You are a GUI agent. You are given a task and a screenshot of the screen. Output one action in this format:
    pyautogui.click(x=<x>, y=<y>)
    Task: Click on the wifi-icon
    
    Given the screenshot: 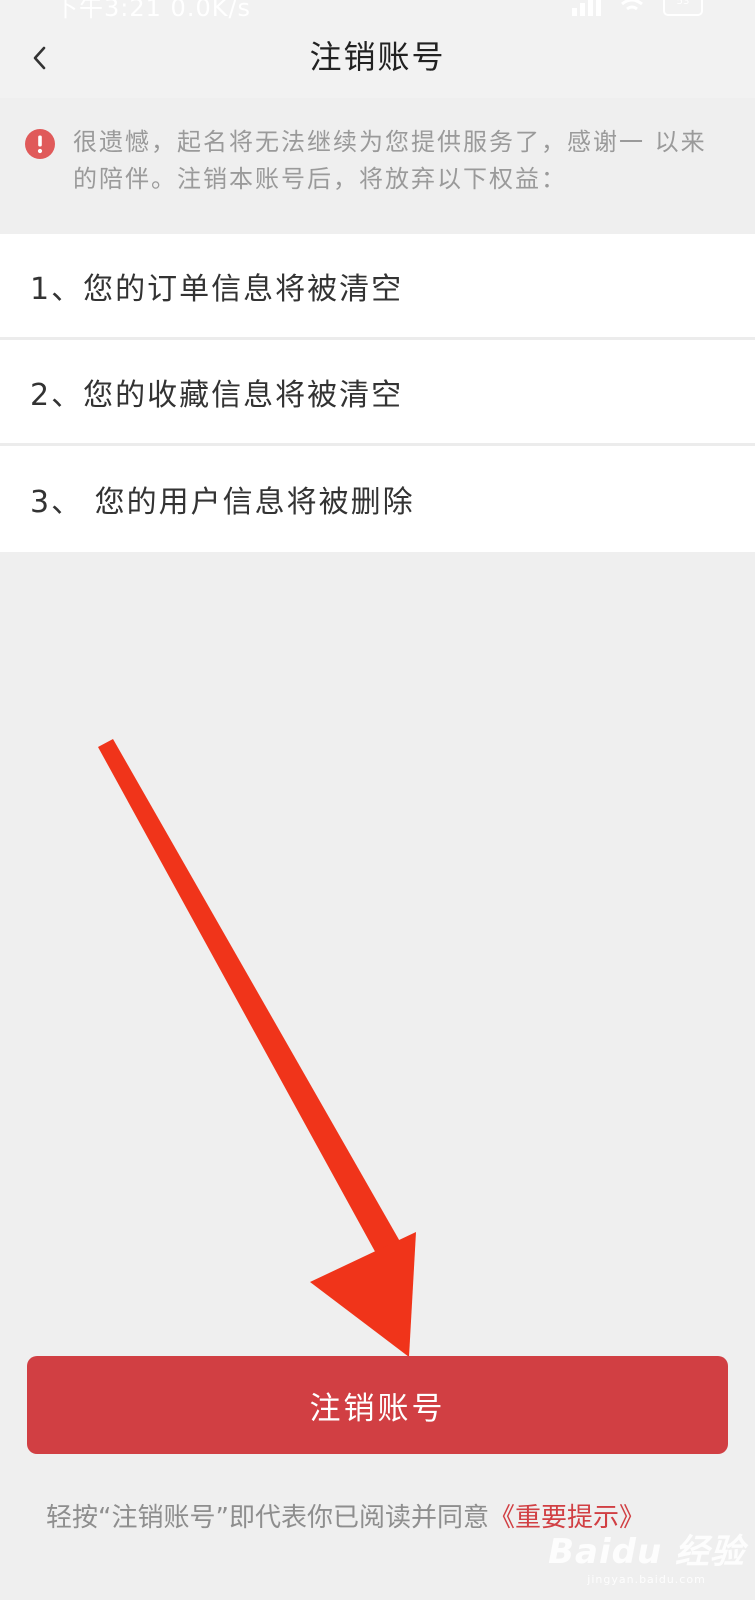 What is the action you would take?
    pyautogui.click(x=632, y=5)
    